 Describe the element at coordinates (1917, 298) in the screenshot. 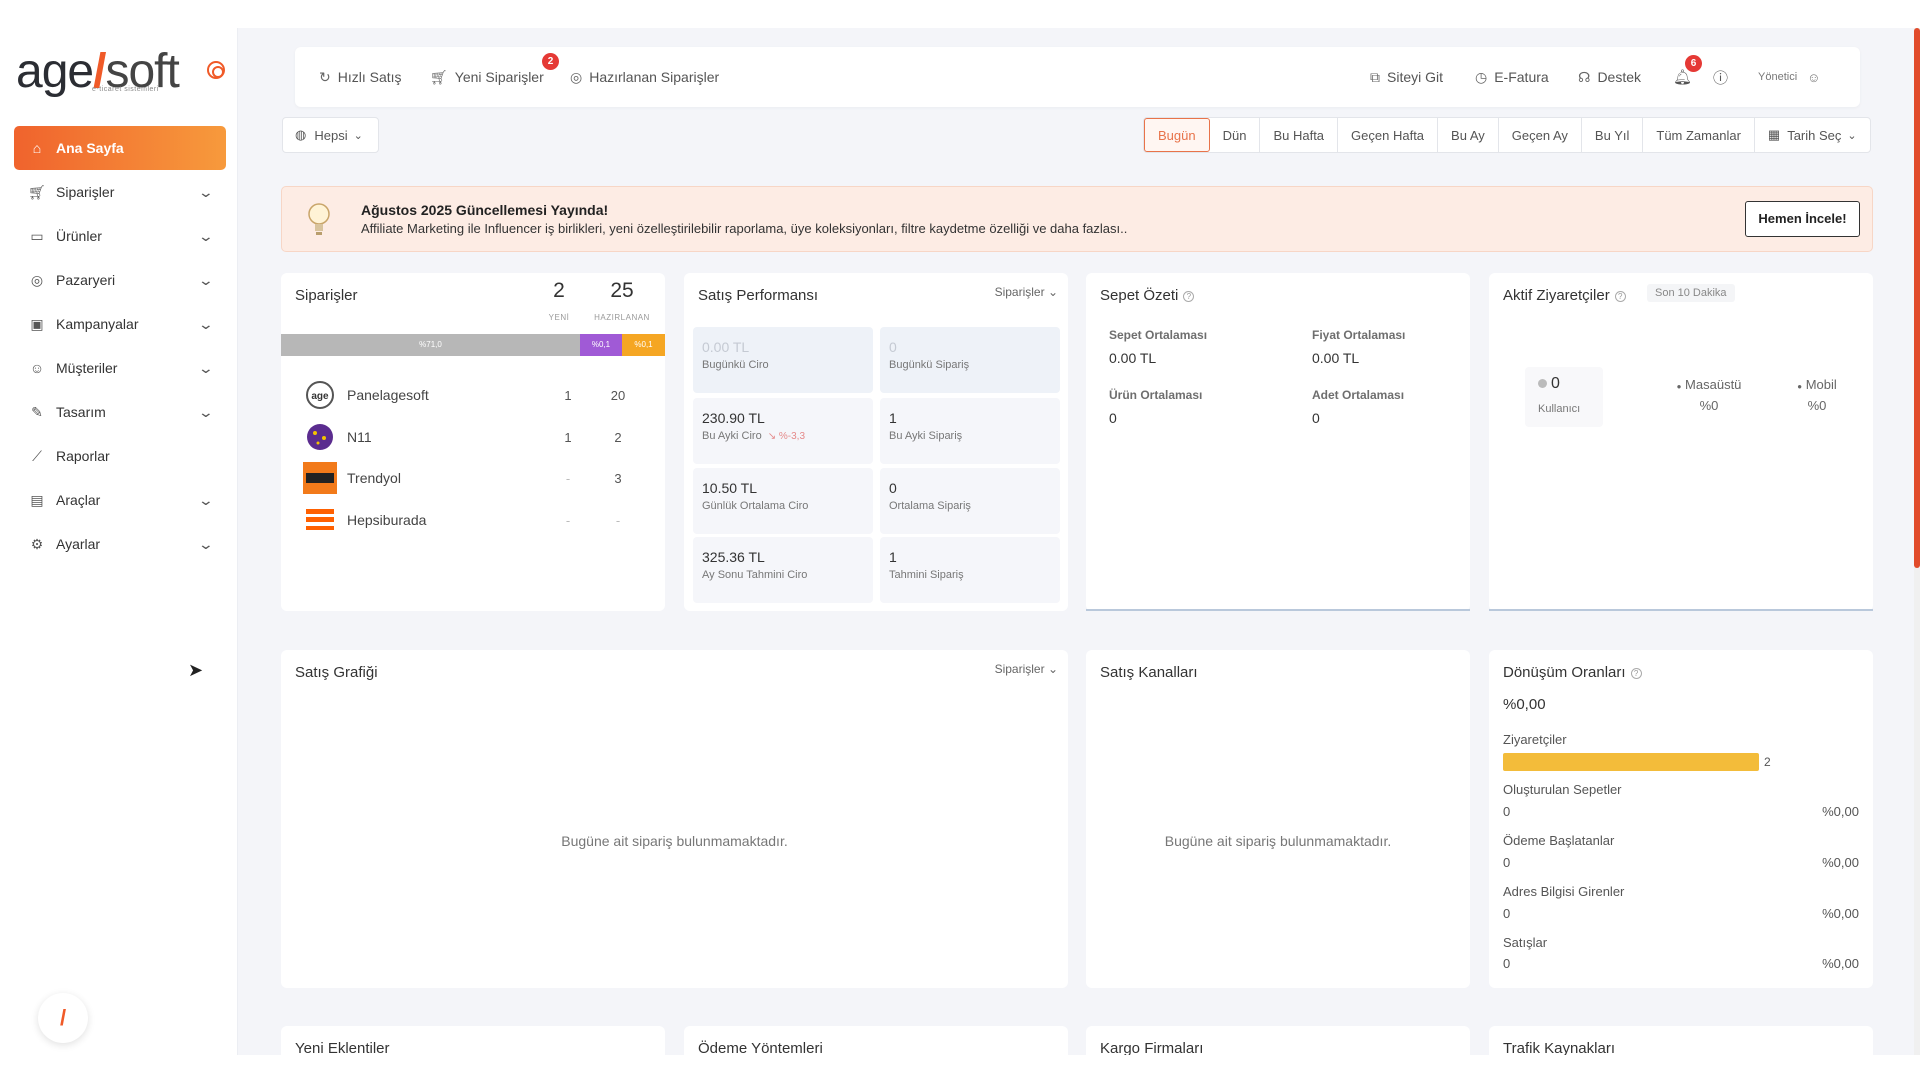

I see `scrollbar-thumb` at that location.